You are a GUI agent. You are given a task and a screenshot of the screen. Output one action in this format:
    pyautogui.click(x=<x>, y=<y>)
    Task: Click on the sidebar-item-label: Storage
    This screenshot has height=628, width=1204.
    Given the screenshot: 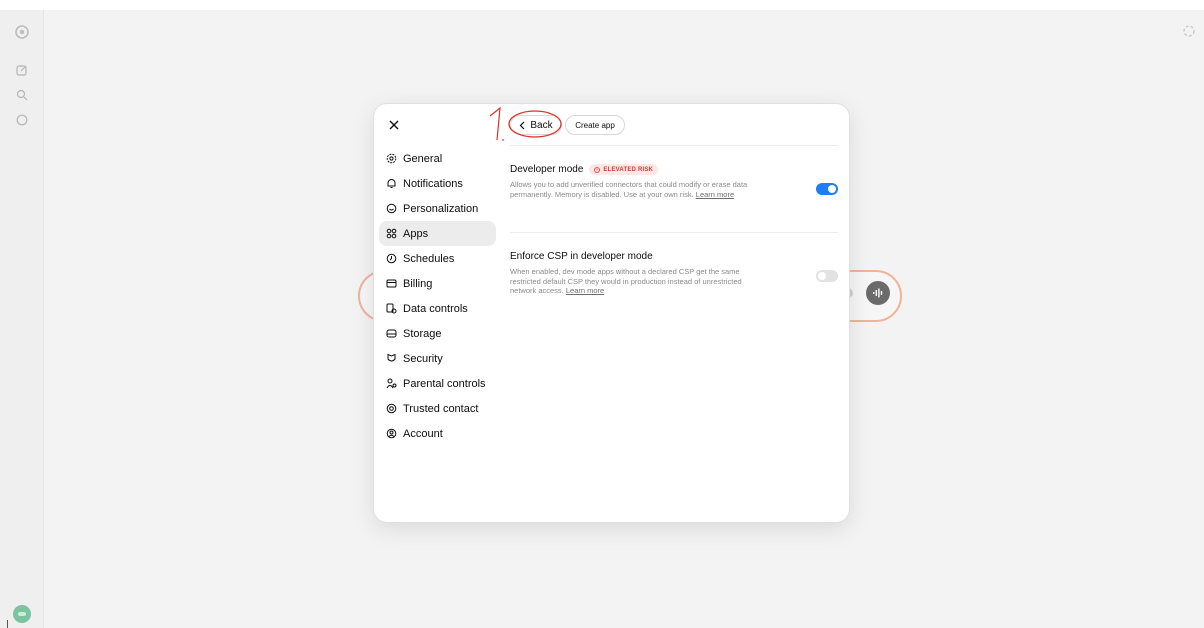 What is the action you would take?
    pyautogui.click(x=422, y=333)
    